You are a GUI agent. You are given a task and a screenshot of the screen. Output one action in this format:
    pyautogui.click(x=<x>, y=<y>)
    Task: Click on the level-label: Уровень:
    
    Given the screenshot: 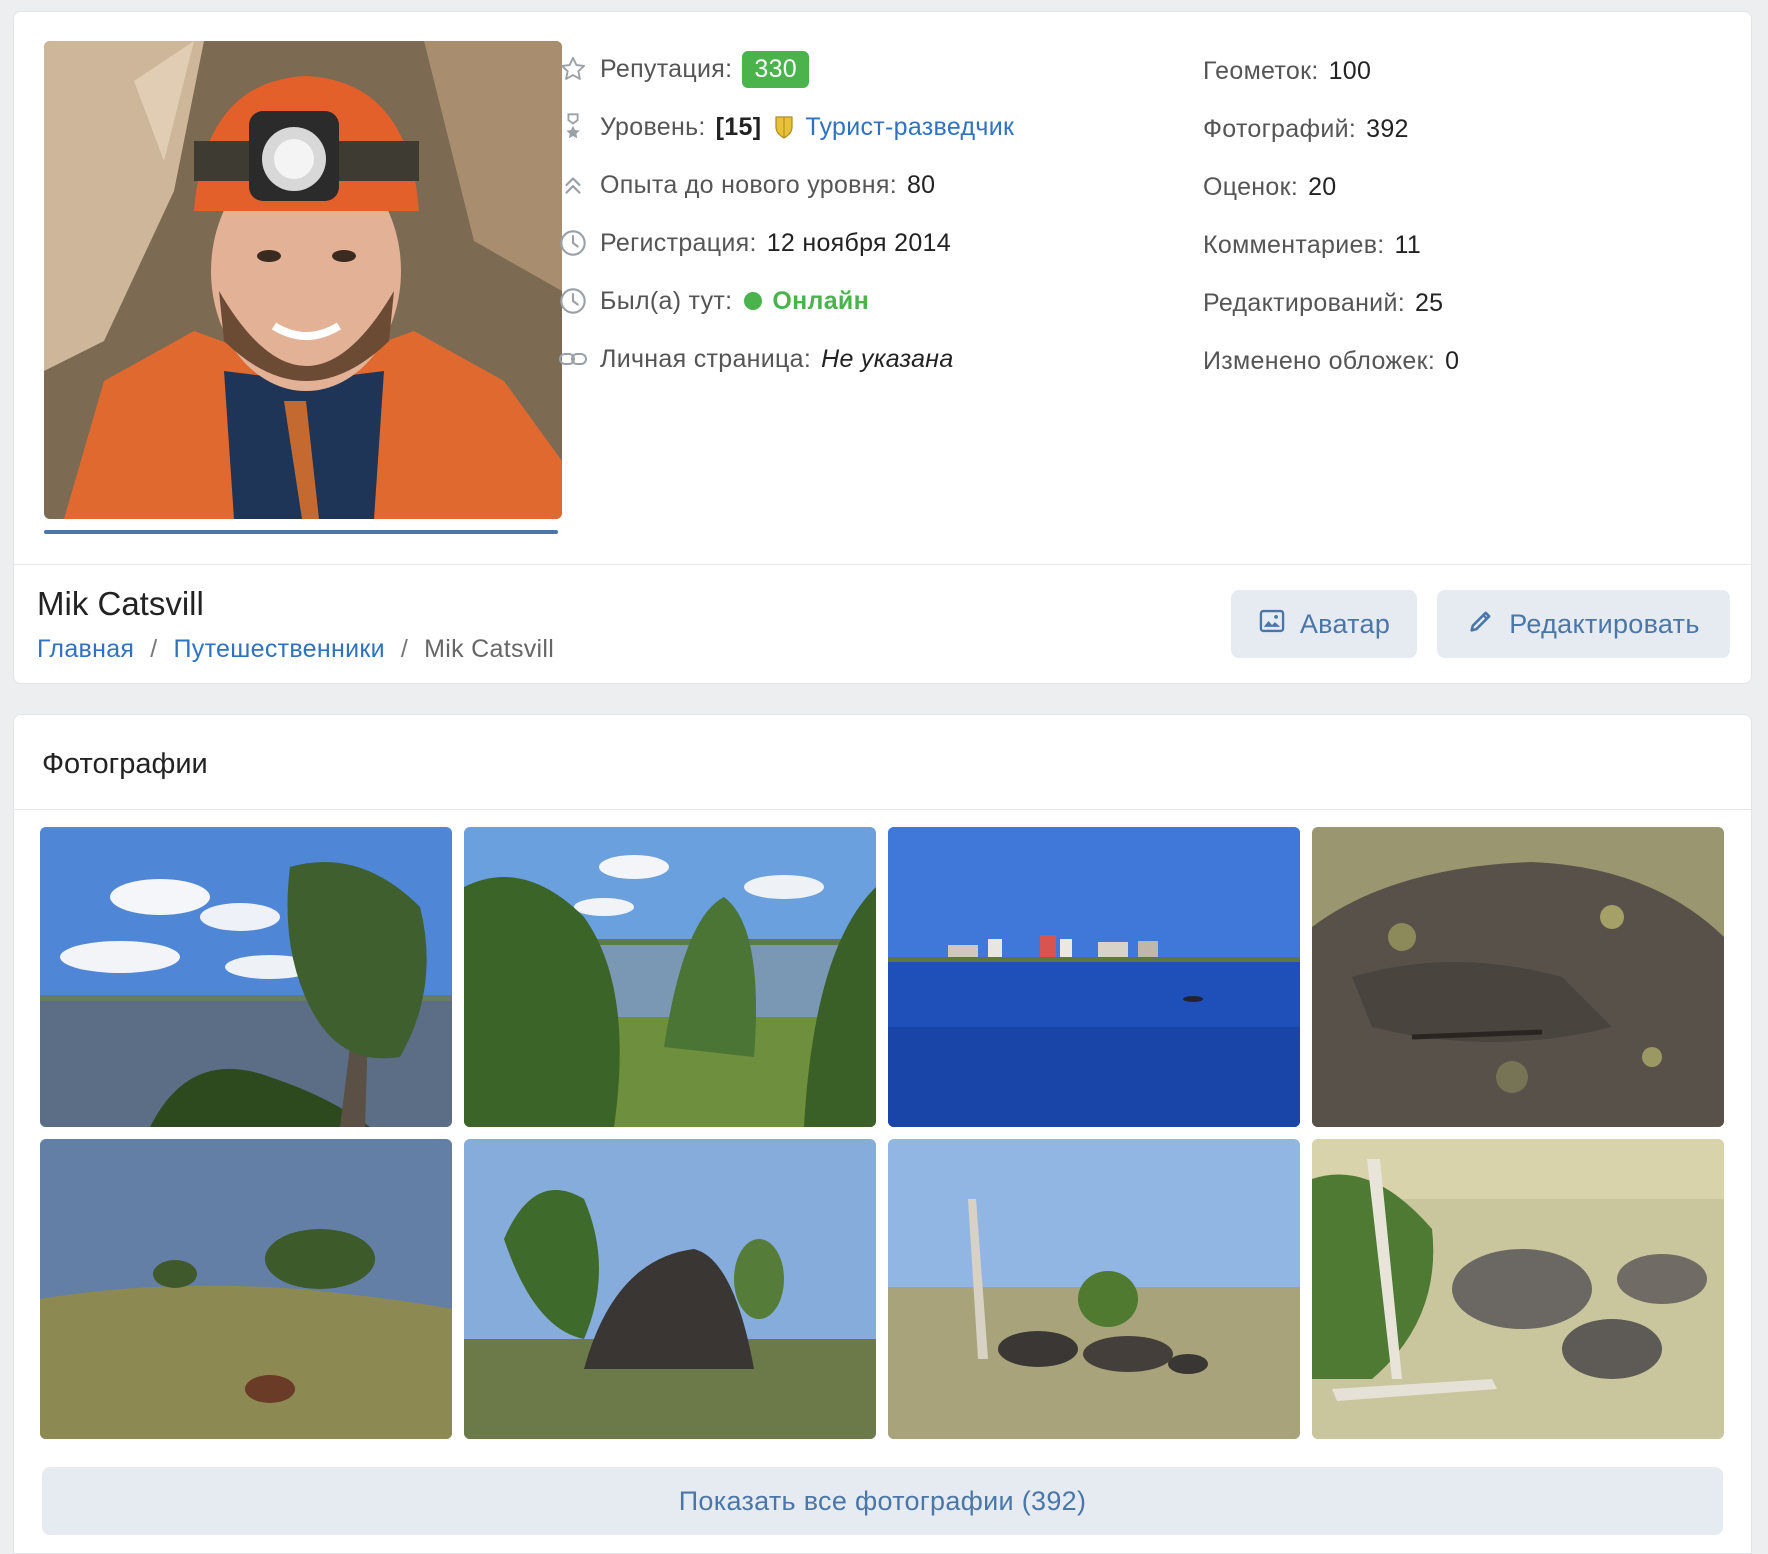 What is the action you would take?
    pyautogui.click(x=653, y=126)
    